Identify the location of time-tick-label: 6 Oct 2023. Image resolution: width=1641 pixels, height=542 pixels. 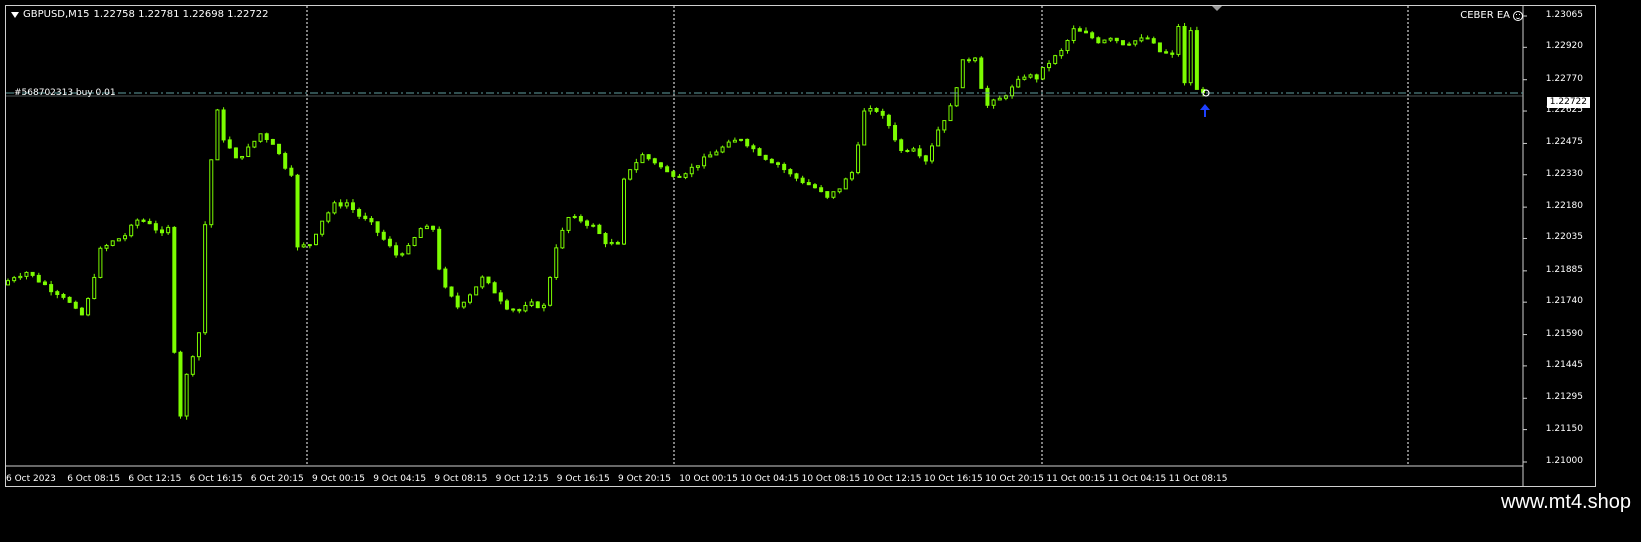
(31, 479).